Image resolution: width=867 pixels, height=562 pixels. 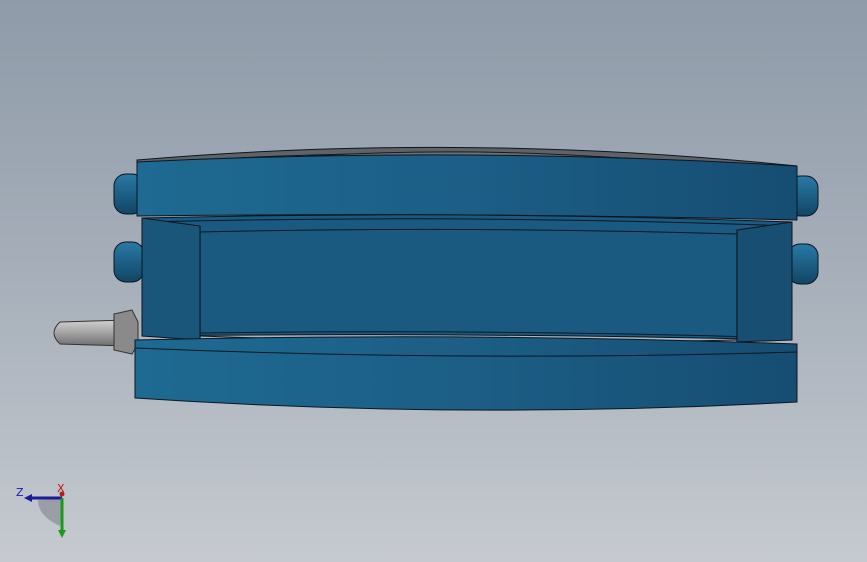 What do you see at coordinates (62, 534) in the screenshot?
I see `y-axis-arrow` at bounding box center [62, 534].